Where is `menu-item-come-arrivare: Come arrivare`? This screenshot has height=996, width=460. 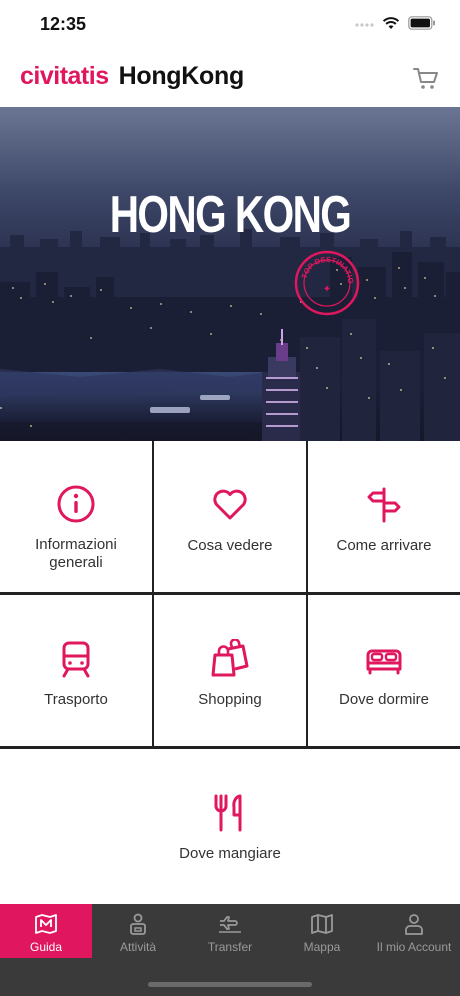 menu-item-come-arrivare: Come arrivare is located at coordinates (384, 516).